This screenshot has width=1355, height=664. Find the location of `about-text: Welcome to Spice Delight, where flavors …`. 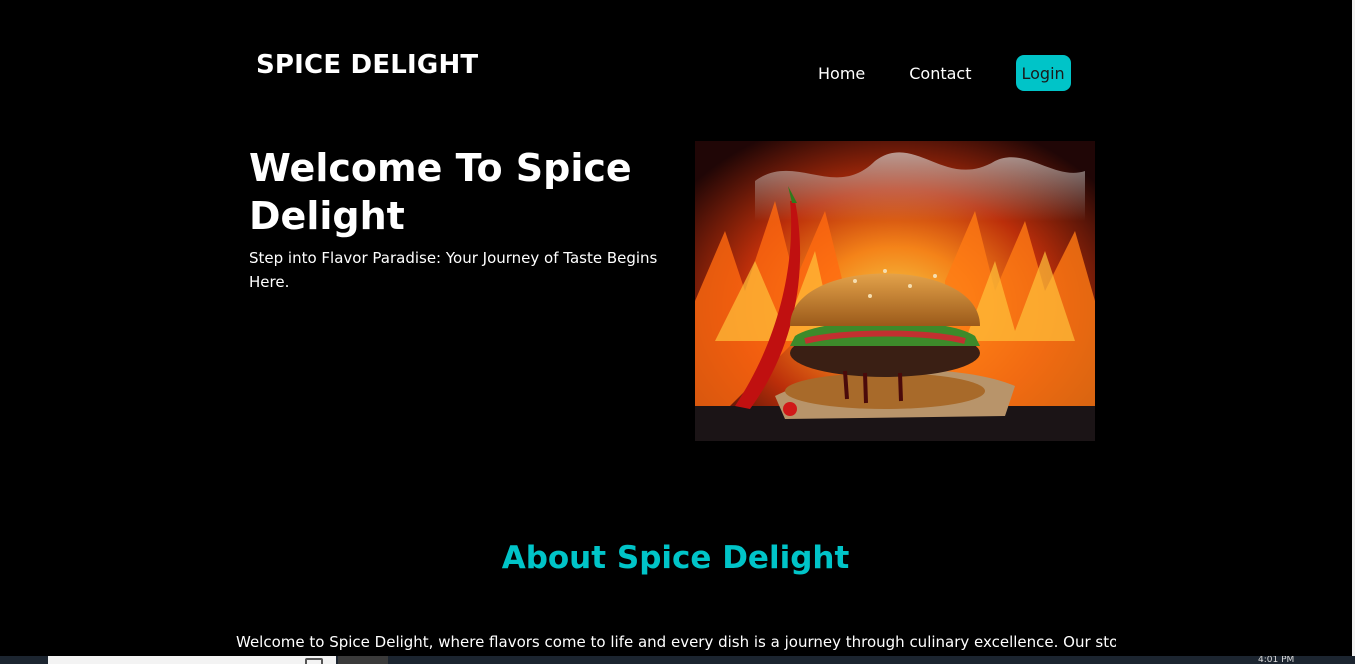

about-text: Welcome to Spice Delight, where flavors … is located at coordinates (676, 642).